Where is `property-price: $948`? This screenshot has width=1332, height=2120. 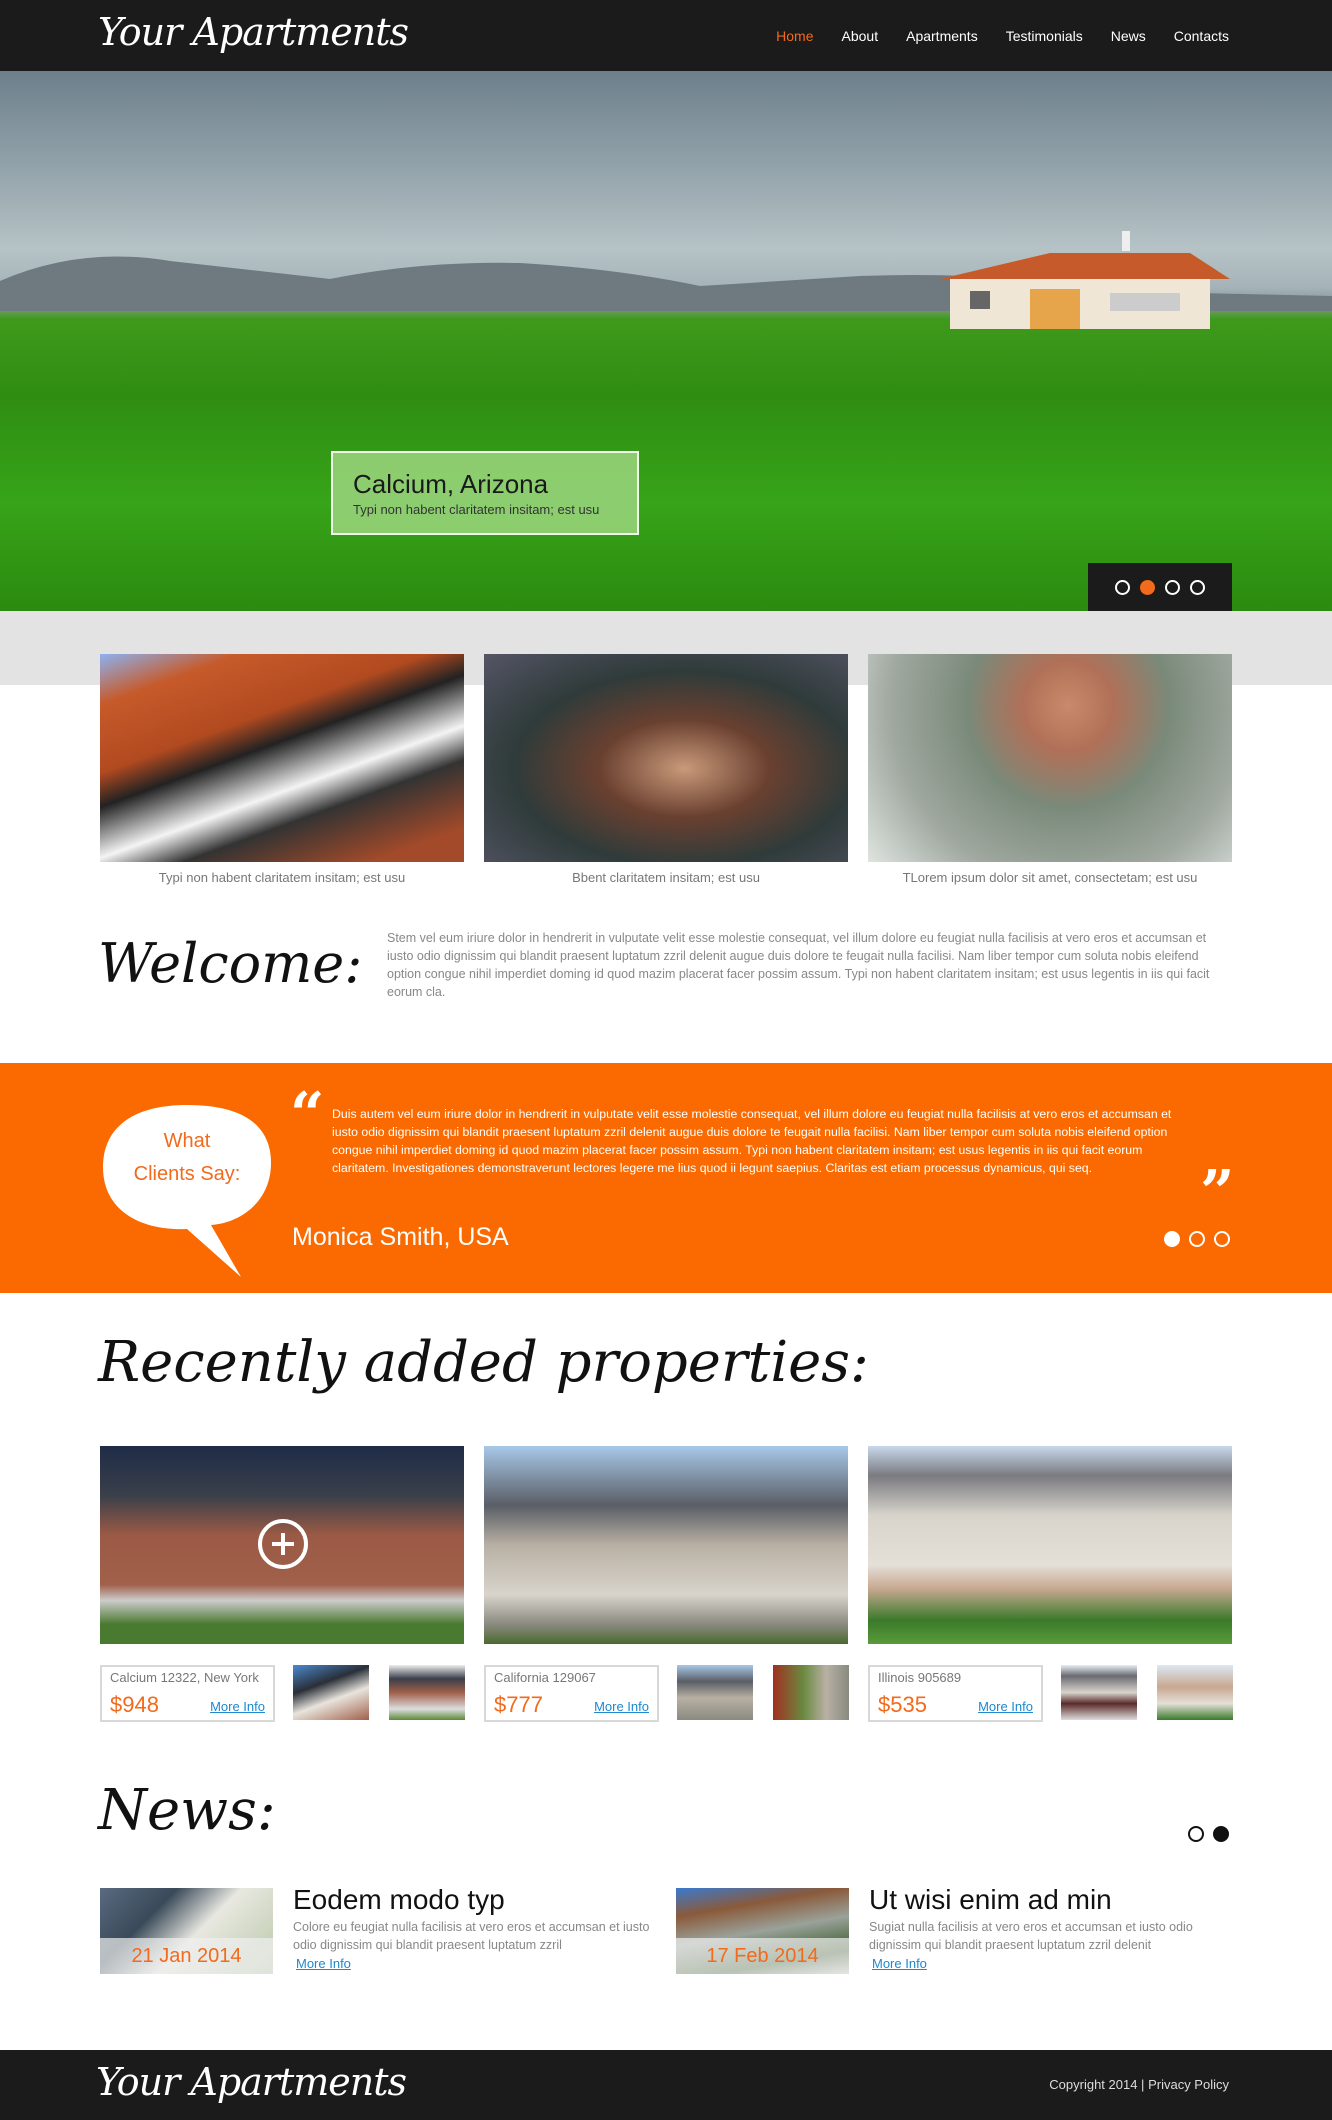 property-price: $948 is located at coordinates (134, 1704).